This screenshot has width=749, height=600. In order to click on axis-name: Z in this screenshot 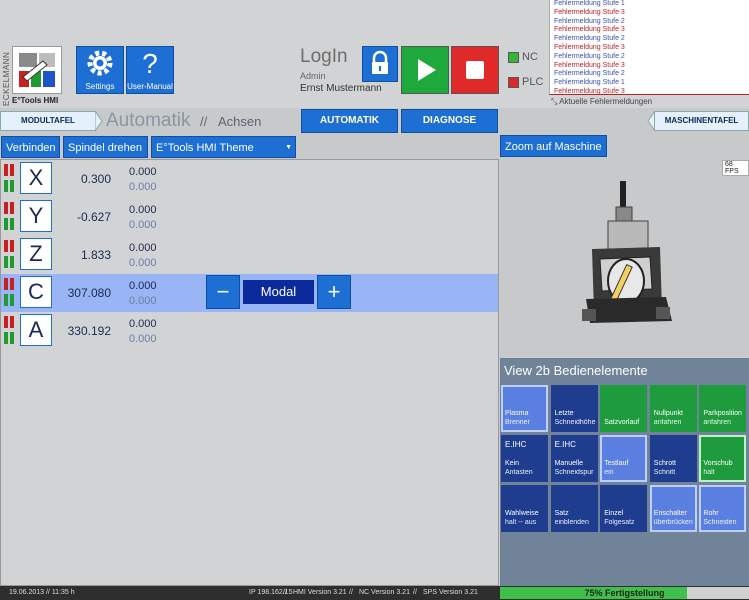, I will do `click(36, 254)`.